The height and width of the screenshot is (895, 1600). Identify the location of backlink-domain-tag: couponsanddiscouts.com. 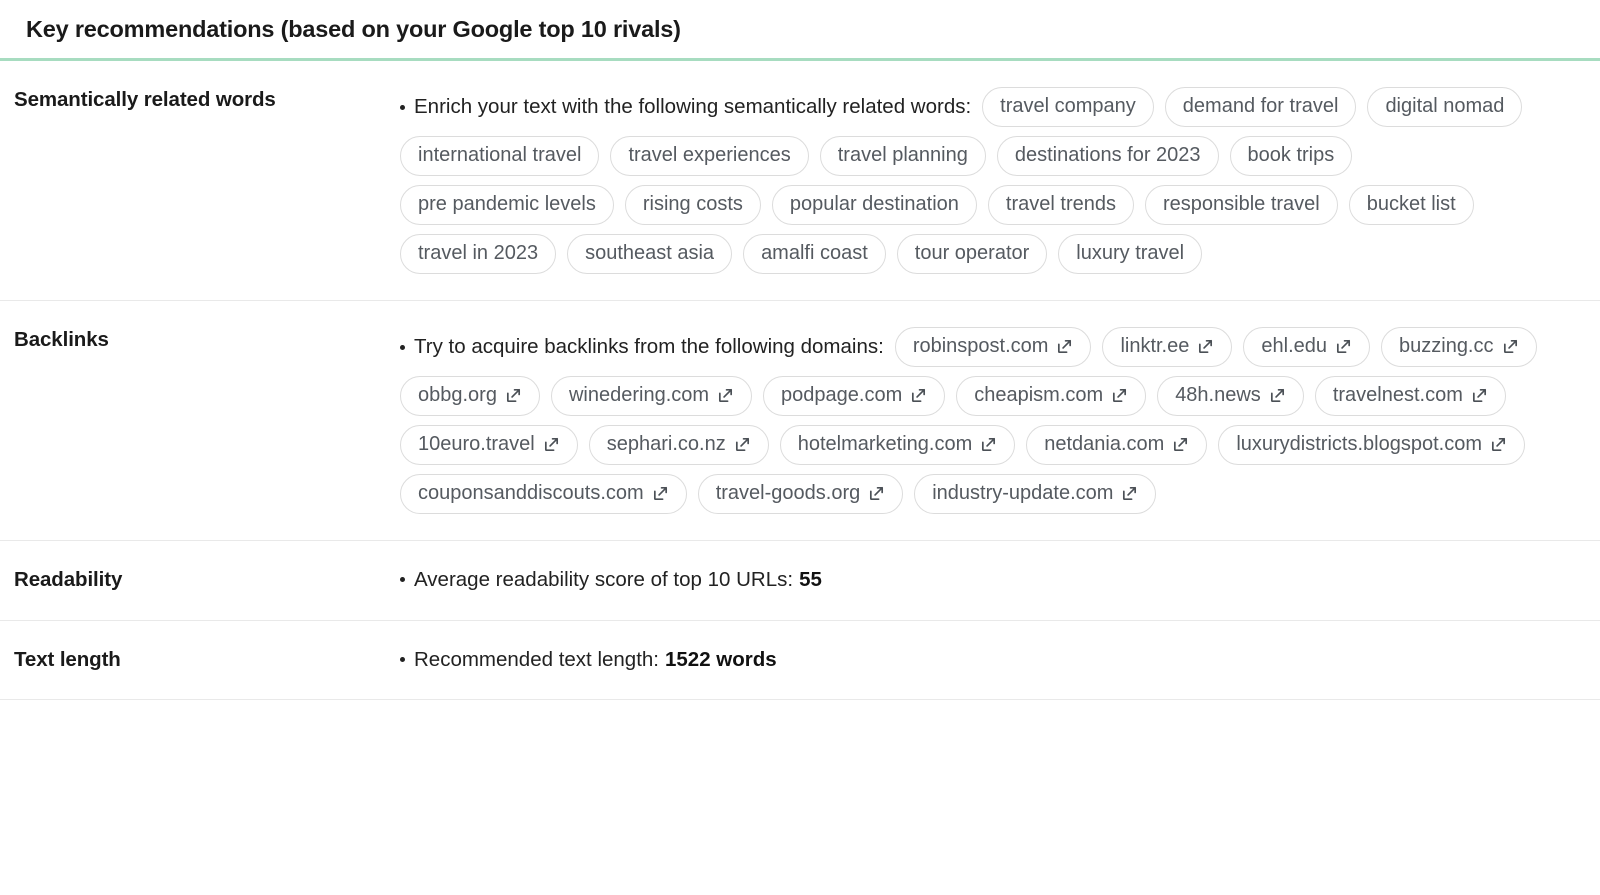
(543, 494).